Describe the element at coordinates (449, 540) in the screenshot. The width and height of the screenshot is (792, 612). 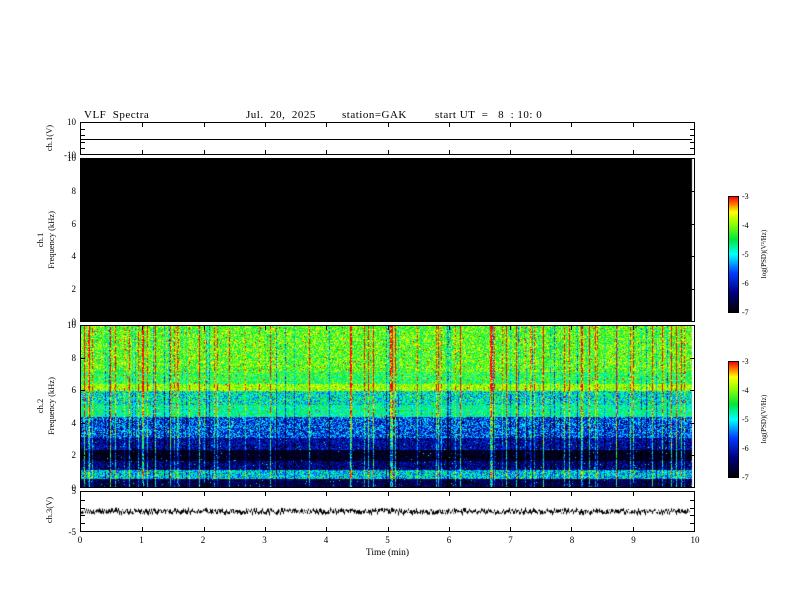
I see `x-tick-label: 6` at that location.